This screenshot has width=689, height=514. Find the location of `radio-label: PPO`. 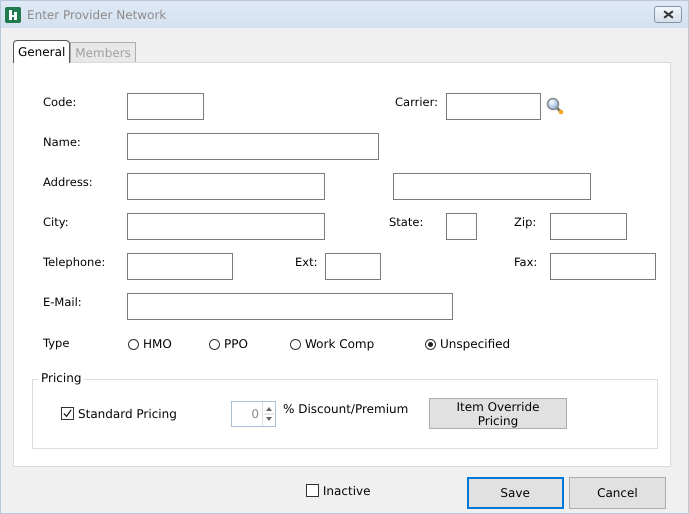

radio-label: PPO is located at coordinates (236, 344).